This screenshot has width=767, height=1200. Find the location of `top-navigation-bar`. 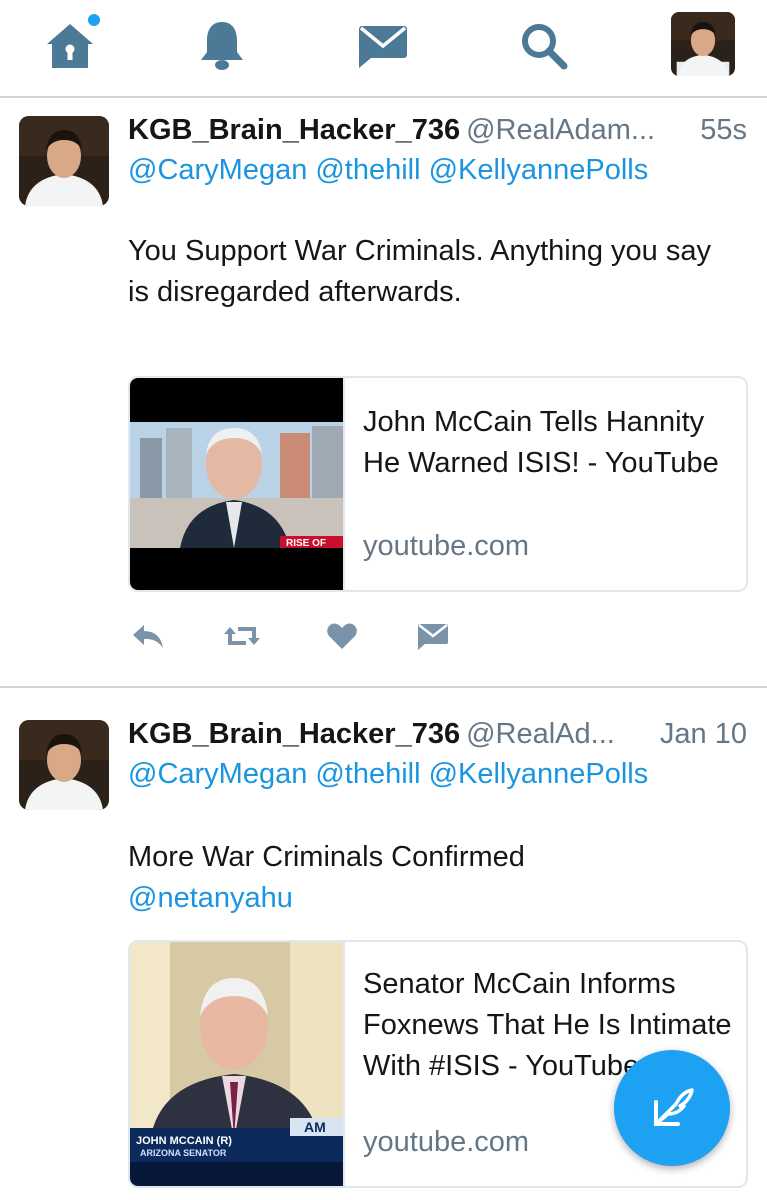

top-navigation-bar is located at coordinates (383, 49).